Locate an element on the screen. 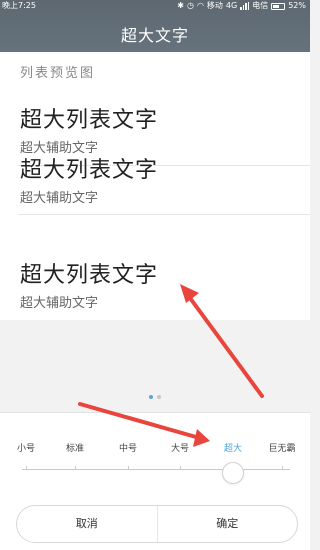 The image size is (320, 550). size-slider-track is located at coordinates (156, 468).